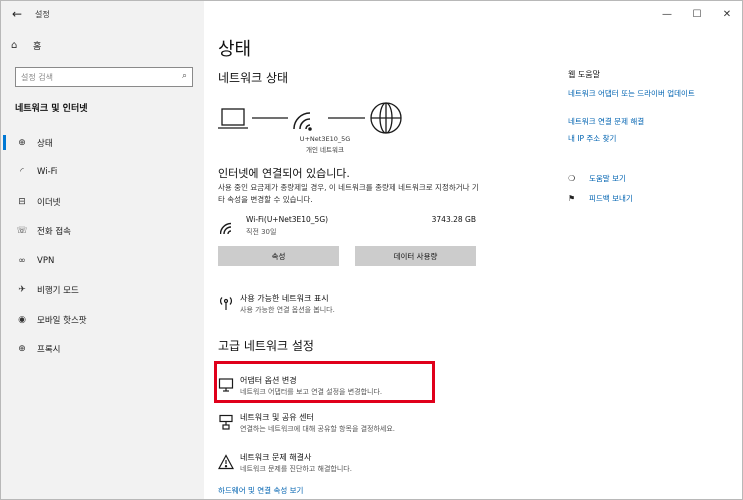 Image resolution: width=743 pixels, height=500 pixels. I want to click on highlight-box, so click(324, 382).